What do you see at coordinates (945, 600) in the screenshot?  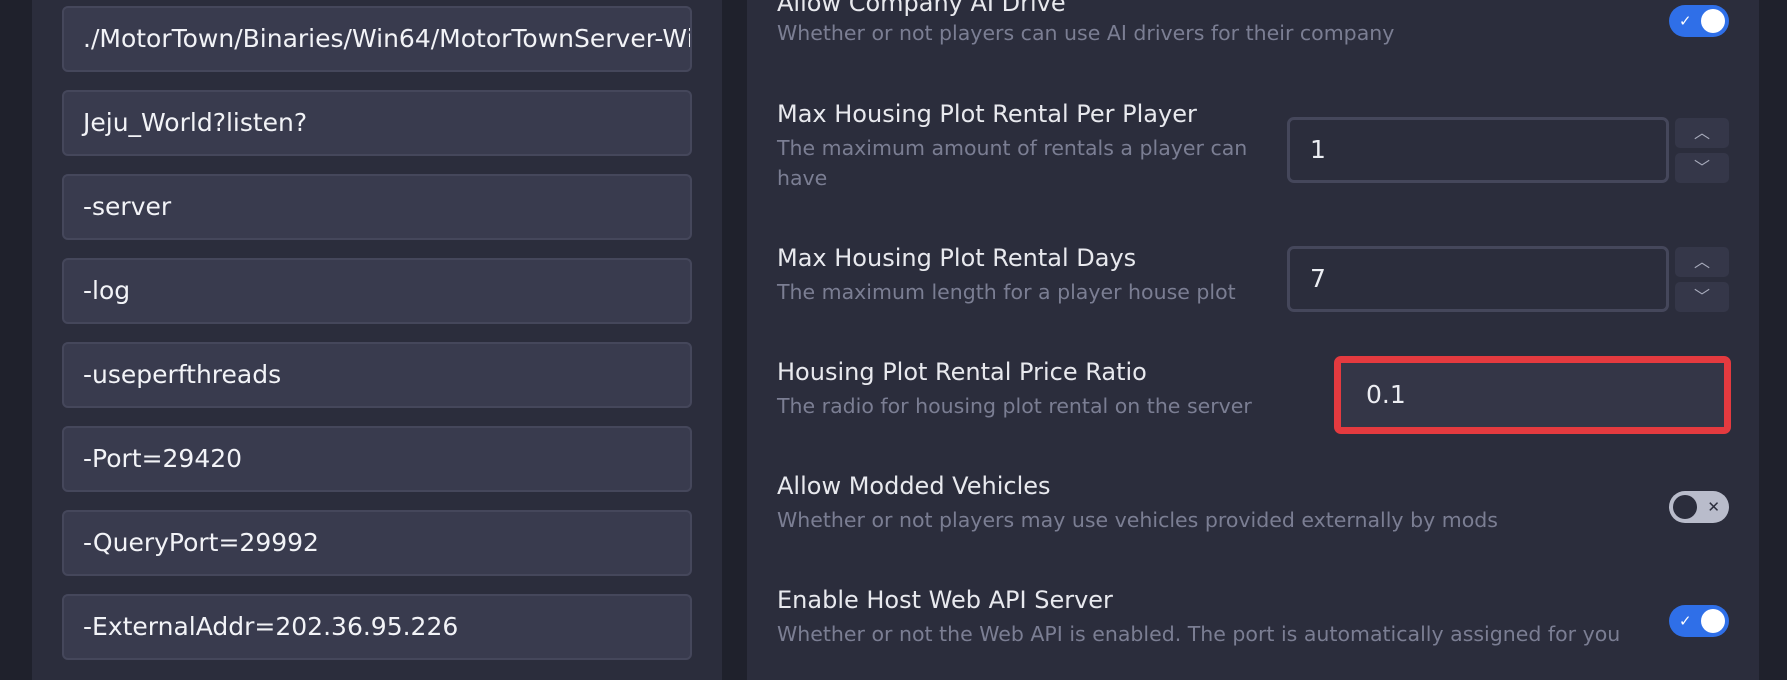 I see `setting-title: Enable Host Web API Server` at bounding box center [945, 600].